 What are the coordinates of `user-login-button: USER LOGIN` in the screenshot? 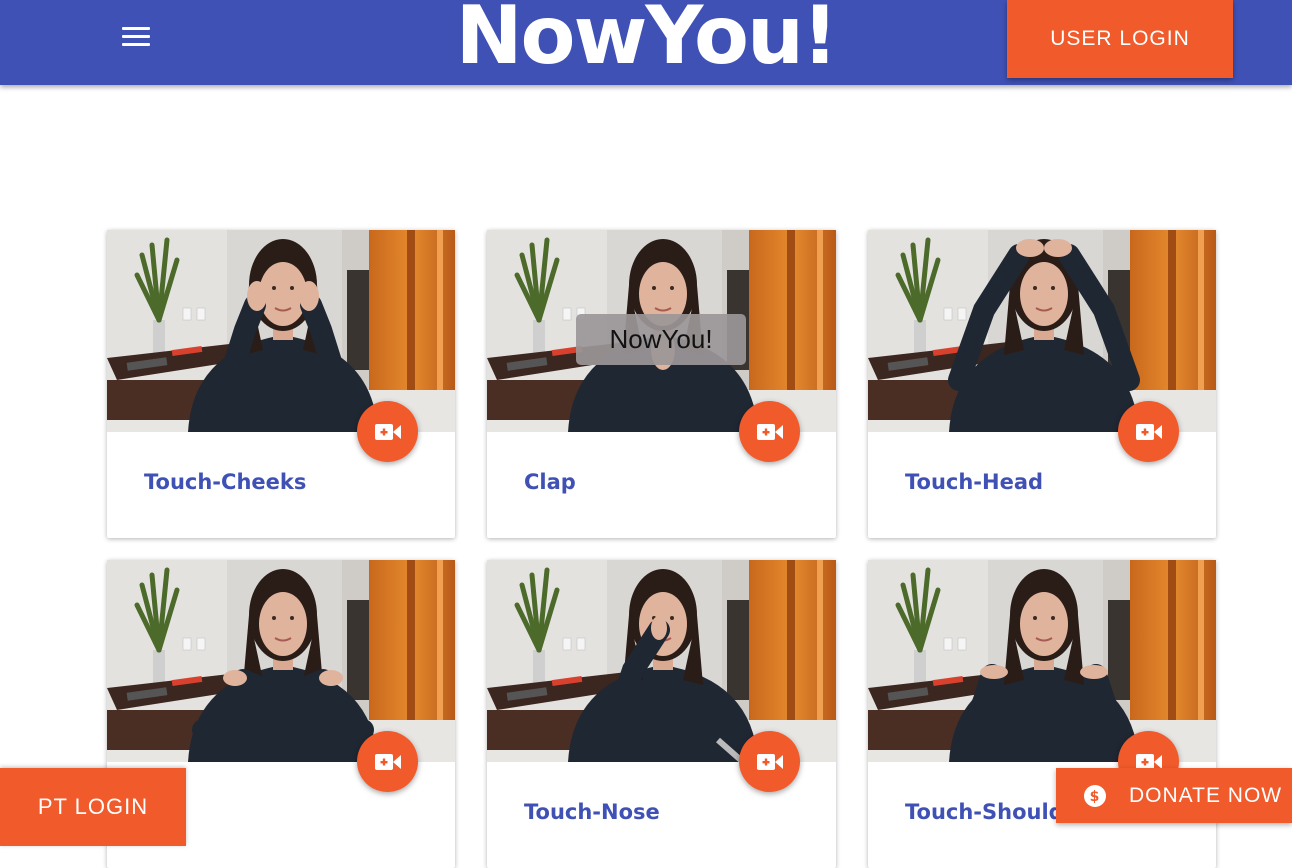 It's located at (1120, 39).